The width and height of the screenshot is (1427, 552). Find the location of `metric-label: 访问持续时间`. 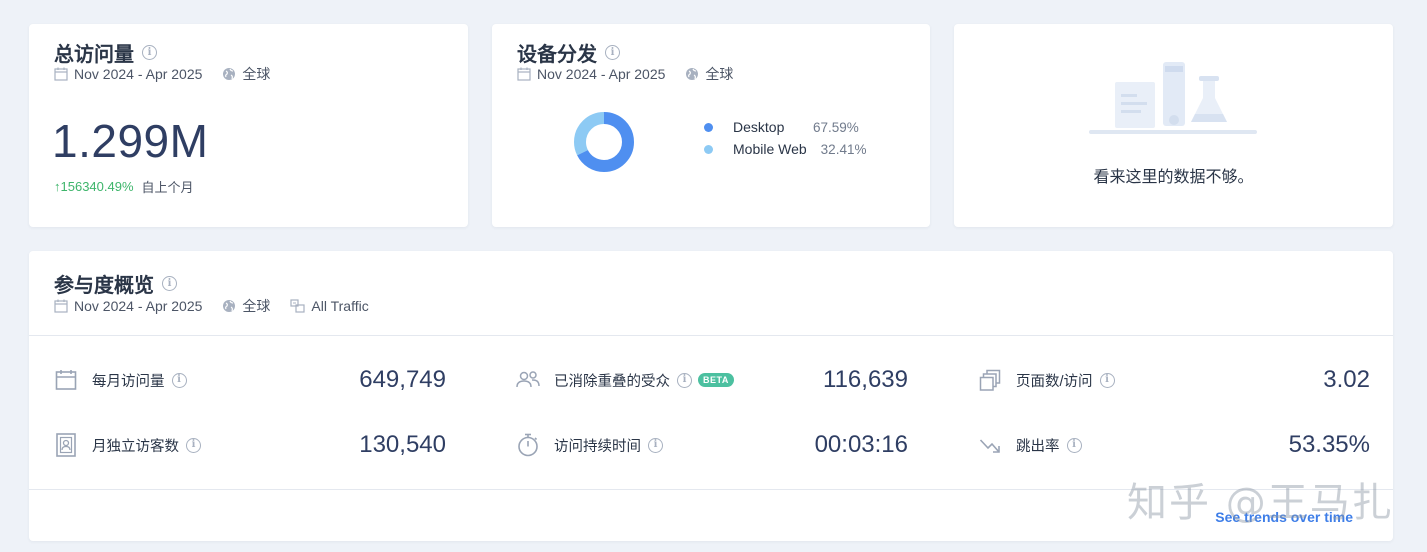

metric-label: 访问持续时间 is located at coordinates (597, 446).